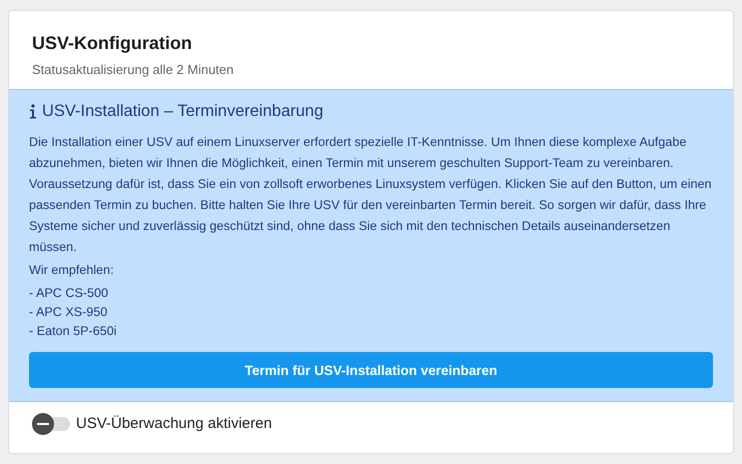 This screenshot has height=464, width=742. I want to click on recommendation-item: - APC CS-500, so click(69, 293).